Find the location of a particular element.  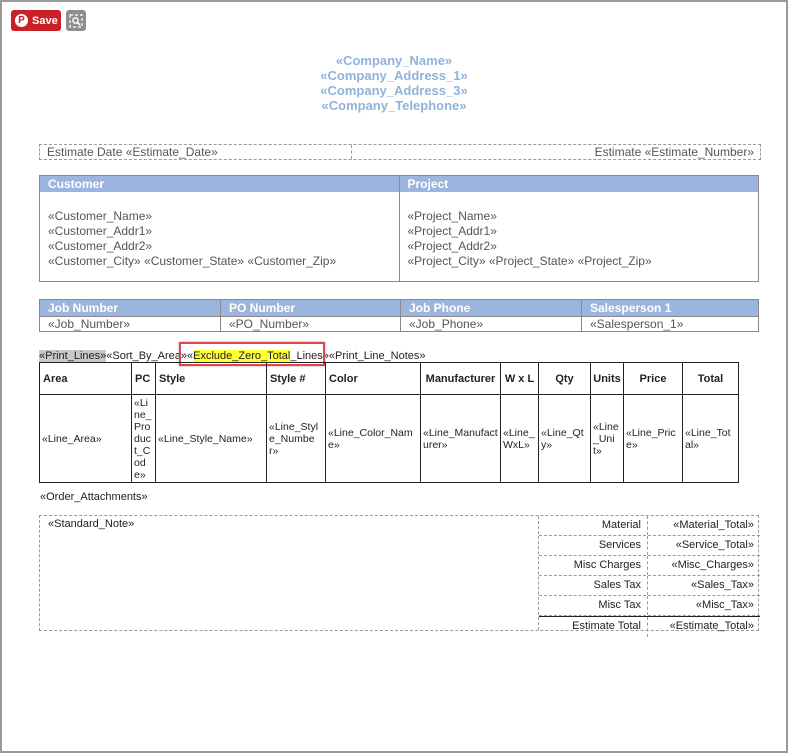

salesperson-cell: Salesperson 1 «Salesperson_1» is located at coordinates (670, 315).